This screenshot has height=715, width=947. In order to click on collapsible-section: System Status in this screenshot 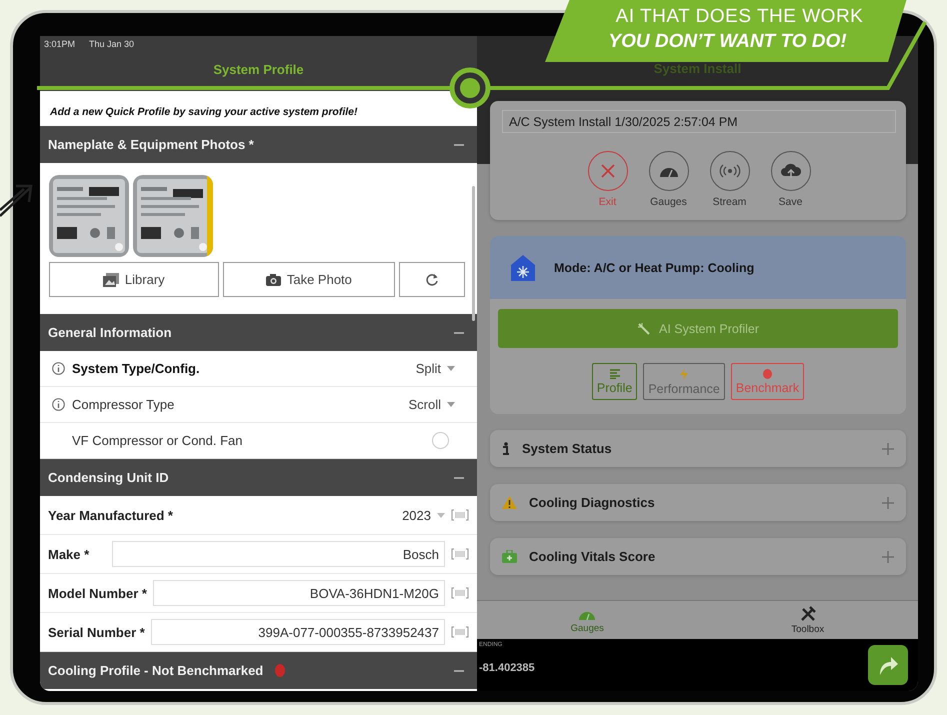, I will do `click(698, 448)`.